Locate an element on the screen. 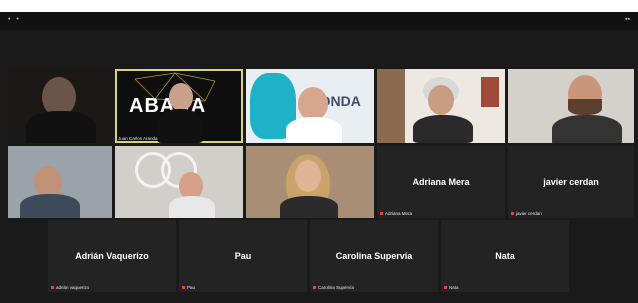 This screenshot has width=638, height=303. participant-tile: Adriana Mera Adriana Mera is located at coordinates (441, 182).